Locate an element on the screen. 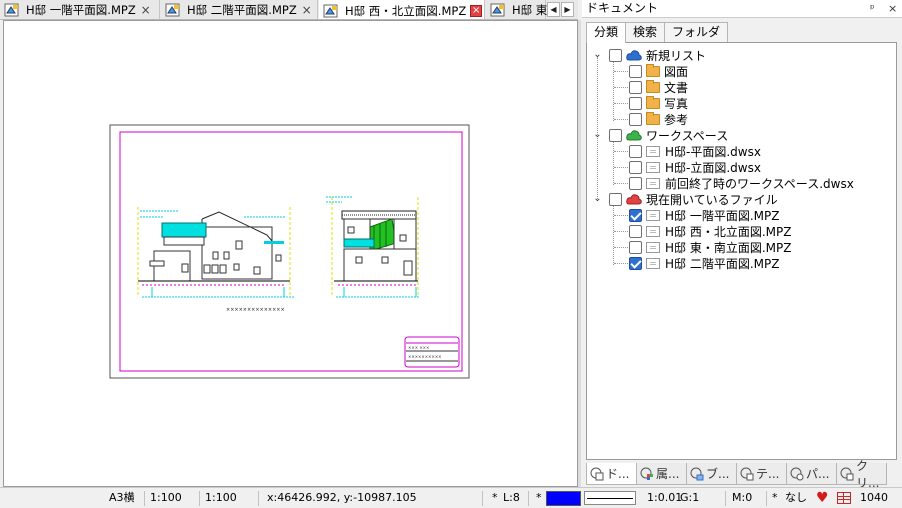  cloud-green-icon is located at coordinates (634, 135).